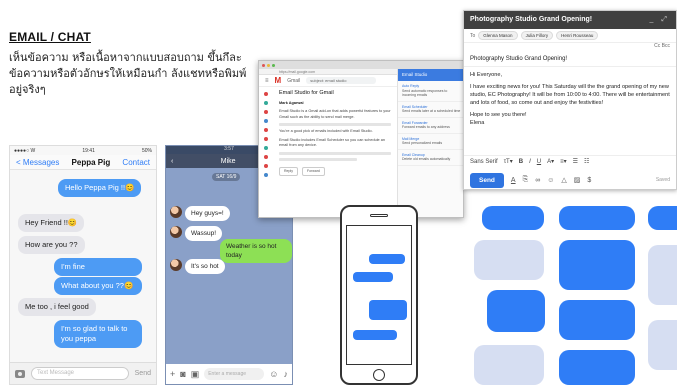  I want to click on text-line-placeholder, so click(335, 153).